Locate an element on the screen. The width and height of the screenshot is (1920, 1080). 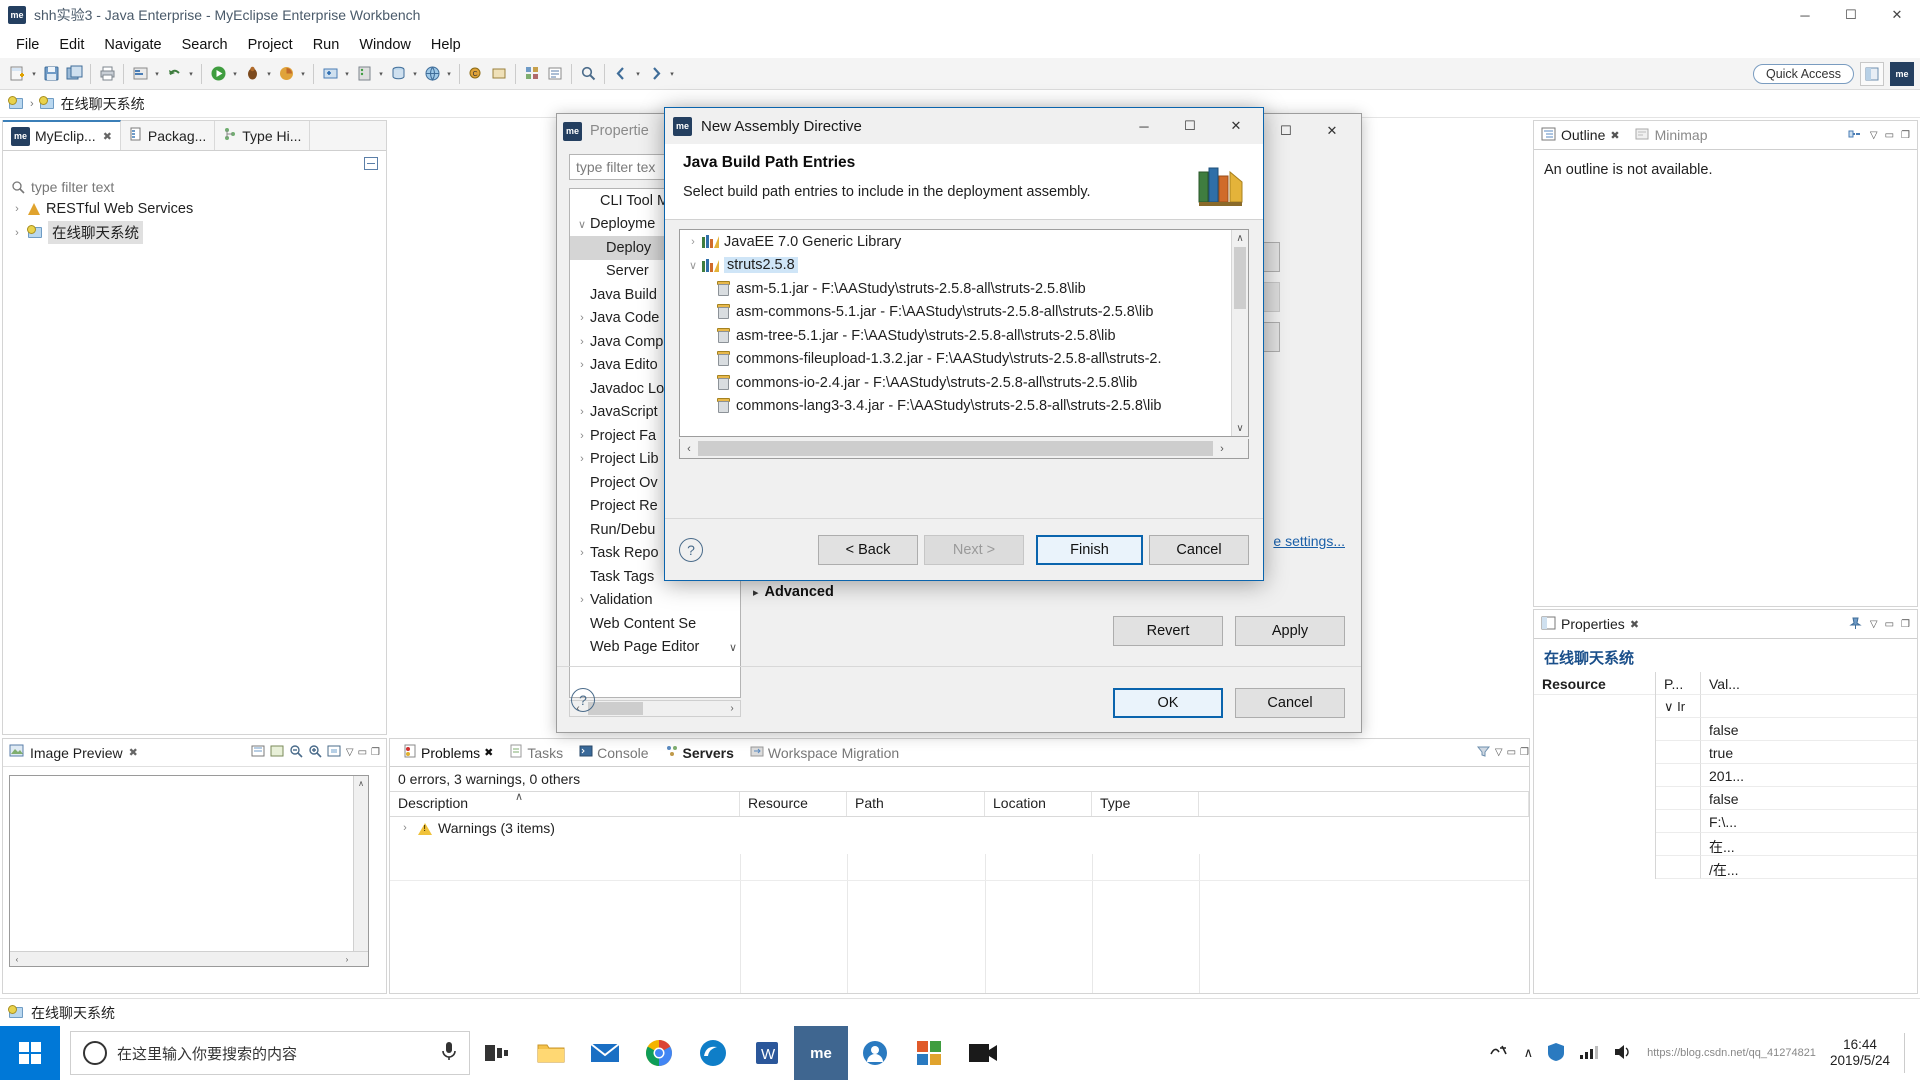
tab-label: Properties is located at coordinates (1593, 624).